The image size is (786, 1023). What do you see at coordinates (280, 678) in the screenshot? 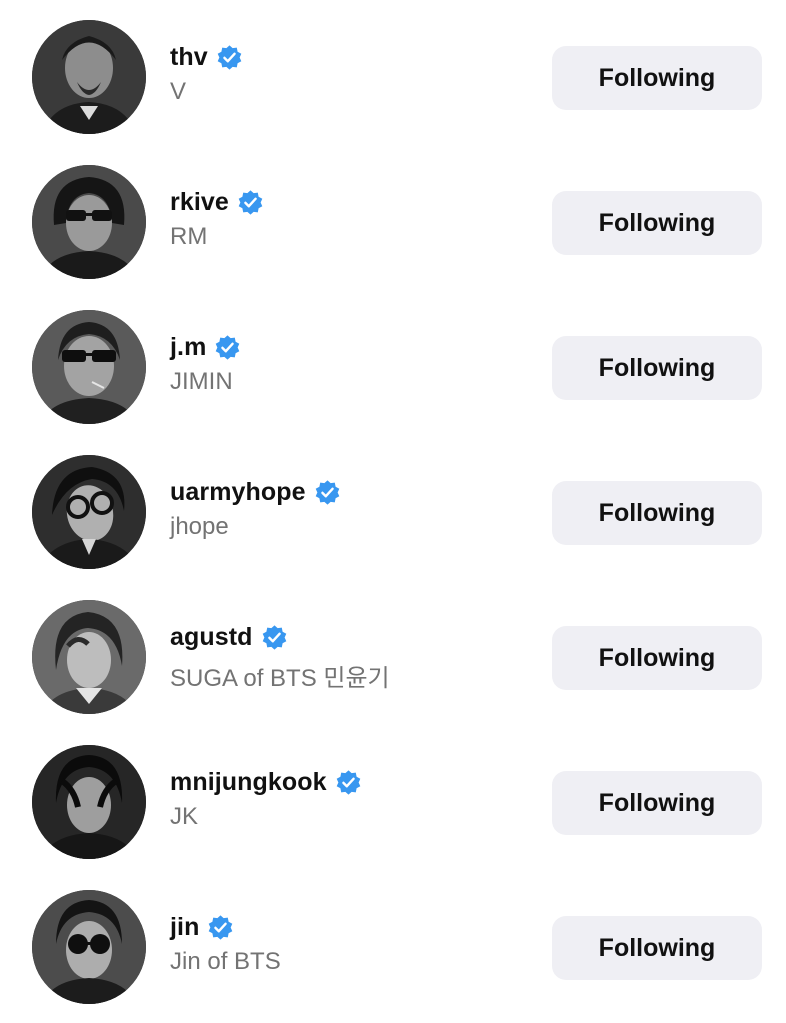
I see `full-name: SUGA of BTS 민윤기` at bounding box center [280, 678].